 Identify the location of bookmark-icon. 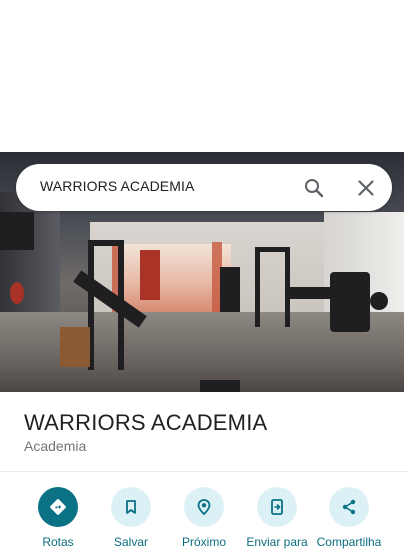
(131, 507).